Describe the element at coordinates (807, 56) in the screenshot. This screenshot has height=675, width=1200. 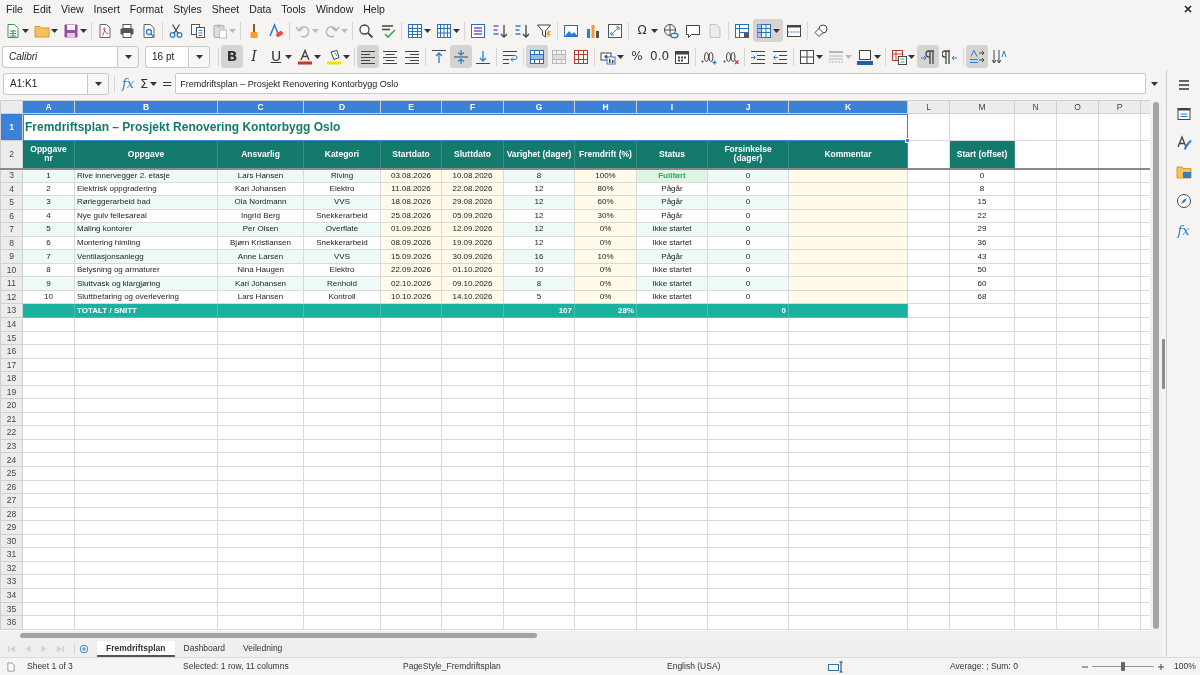
I see `borders-icon` at that location.